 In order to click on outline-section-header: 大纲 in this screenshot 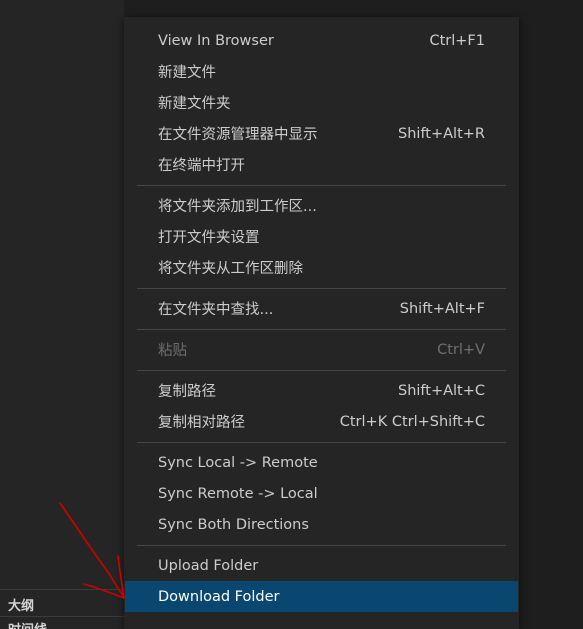, I will do `click(62, 603)`.